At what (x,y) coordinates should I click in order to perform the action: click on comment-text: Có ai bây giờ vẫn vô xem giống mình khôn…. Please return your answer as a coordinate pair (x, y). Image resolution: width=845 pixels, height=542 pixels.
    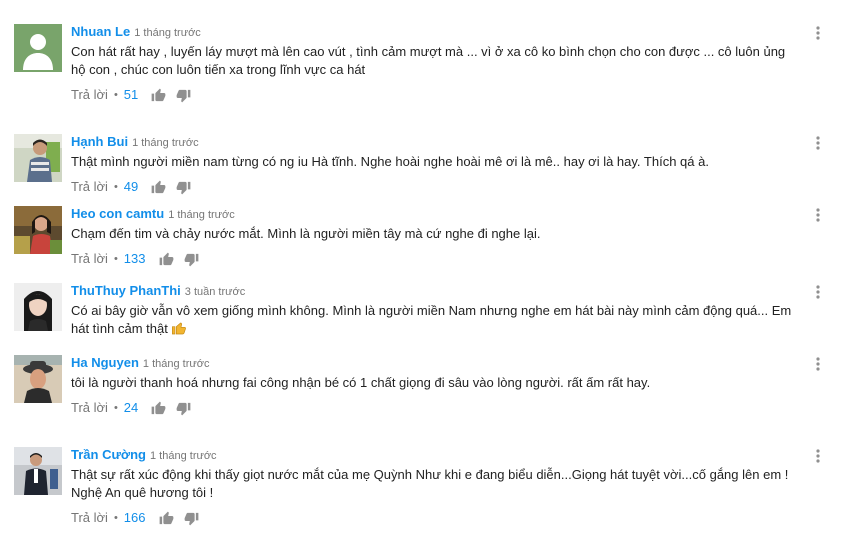
    Looking at the image, I should click on (436, 321).